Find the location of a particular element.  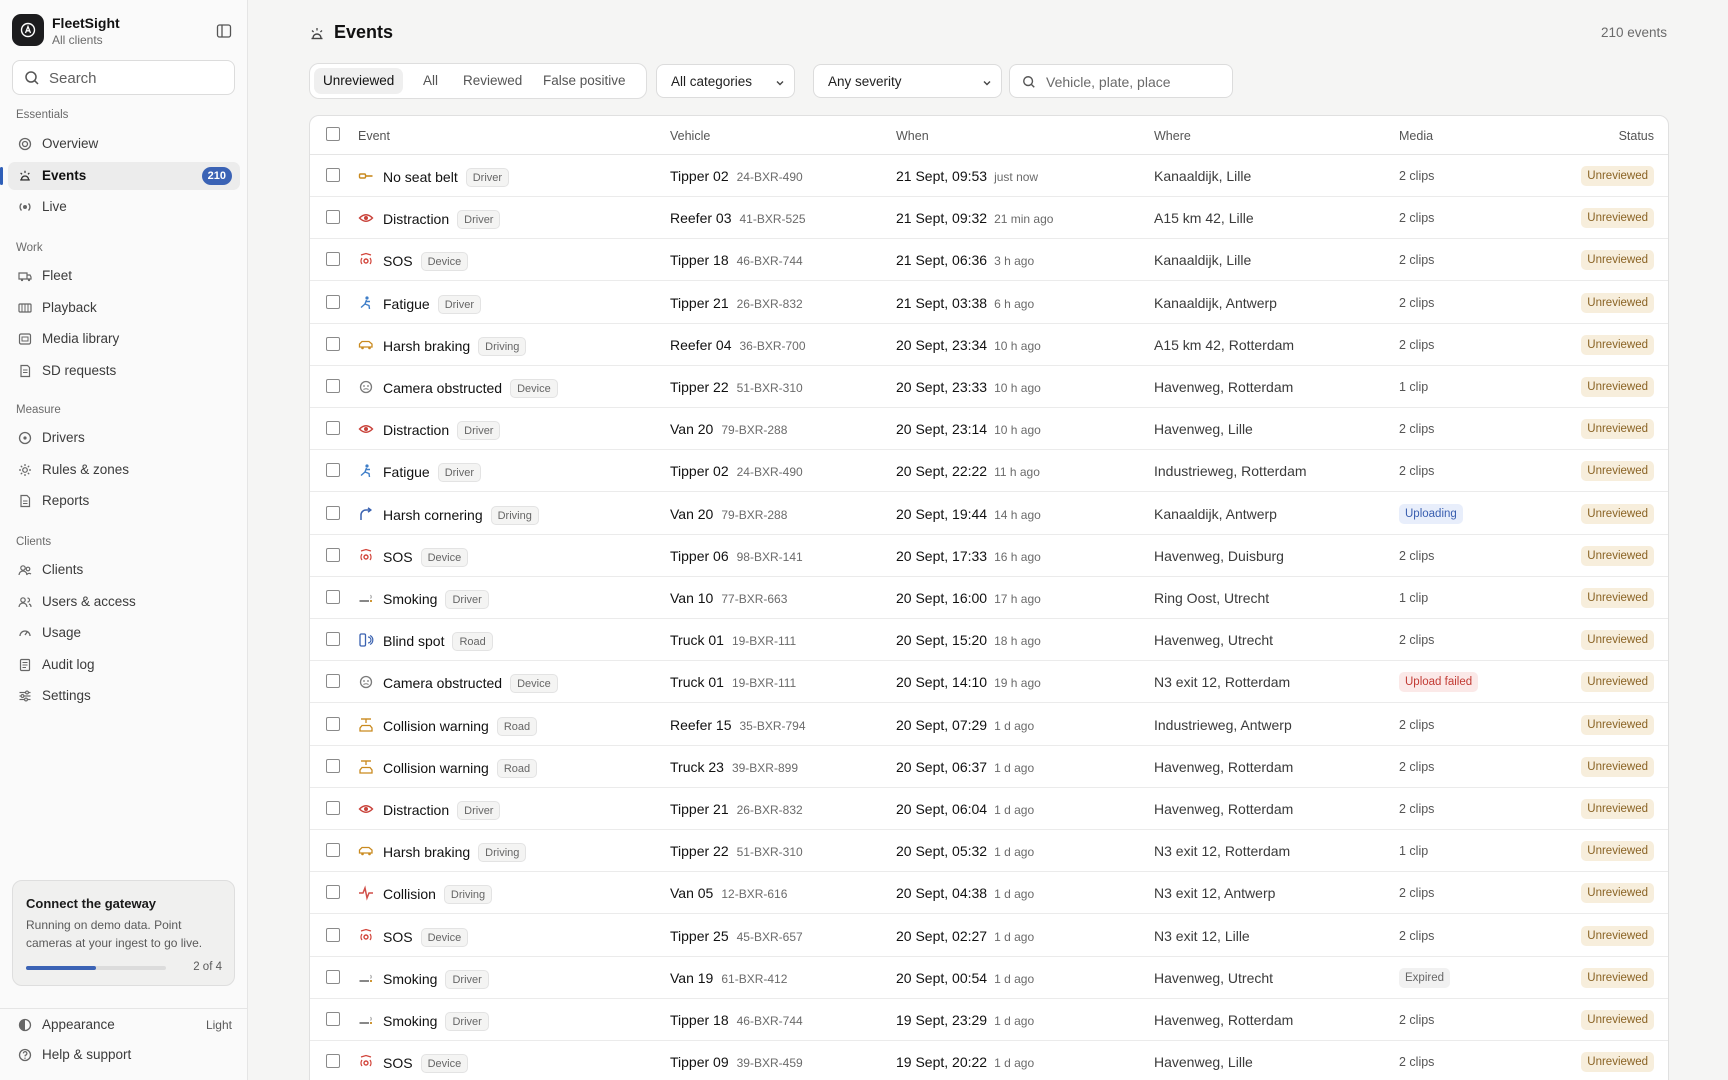

sidebar-item-users-access: Users & access is located at coordinates (124, 602).